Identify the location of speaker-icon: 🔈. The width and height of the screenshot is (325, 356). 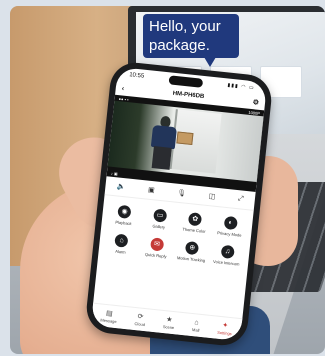
(121, 186).